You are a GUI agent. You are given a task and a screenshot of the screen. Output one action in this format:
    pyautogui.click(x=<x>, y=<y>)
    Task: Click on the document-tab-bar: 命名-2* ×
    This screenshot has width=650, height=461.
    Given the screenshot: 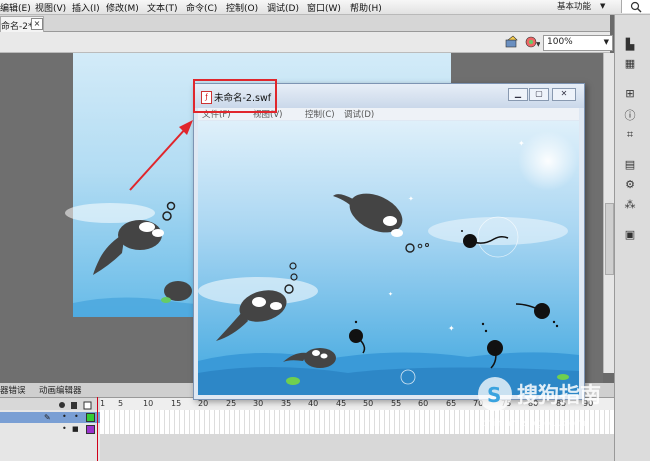 What is the action you would take?
    pyautogui.click(x=305, y=23)
    